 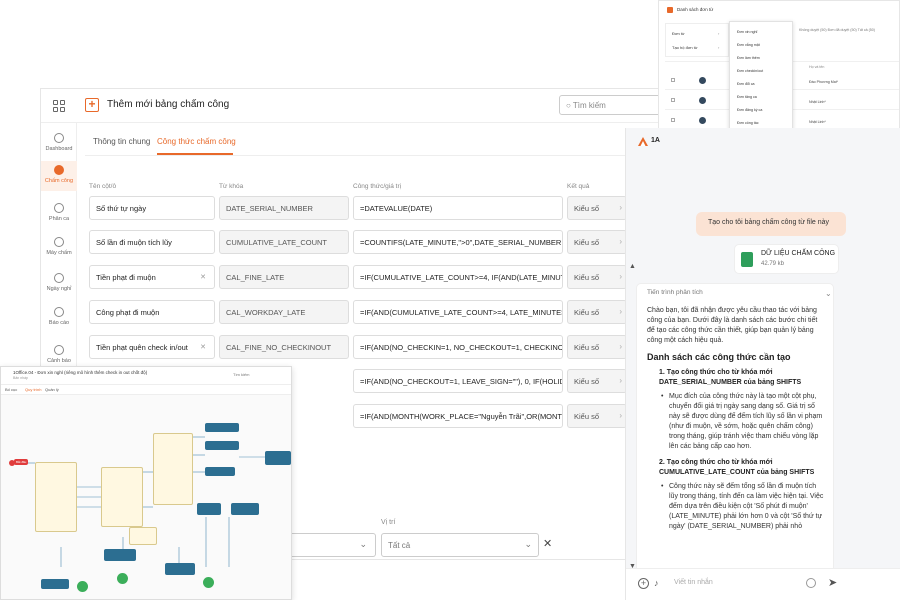 What do you see at coordinates (748, 45) in the screenshot?
I see `submenu-item: Đơn vắng mặt` at bounding box center [748, 45].